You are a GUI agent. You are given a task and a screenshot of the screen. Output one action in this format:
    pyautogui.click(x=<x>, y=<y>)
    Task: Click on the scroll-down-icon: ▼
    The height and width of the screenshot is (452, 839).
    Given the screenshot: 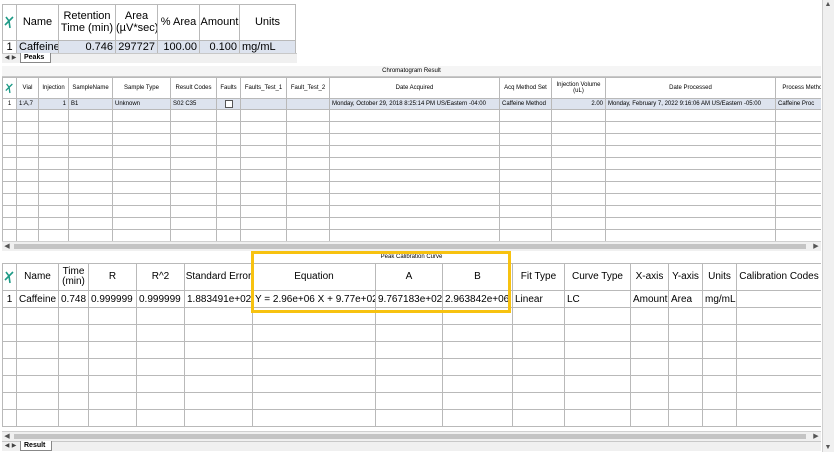 What is the action you would take?
    pyautogui.click(x=828, y=447)
    